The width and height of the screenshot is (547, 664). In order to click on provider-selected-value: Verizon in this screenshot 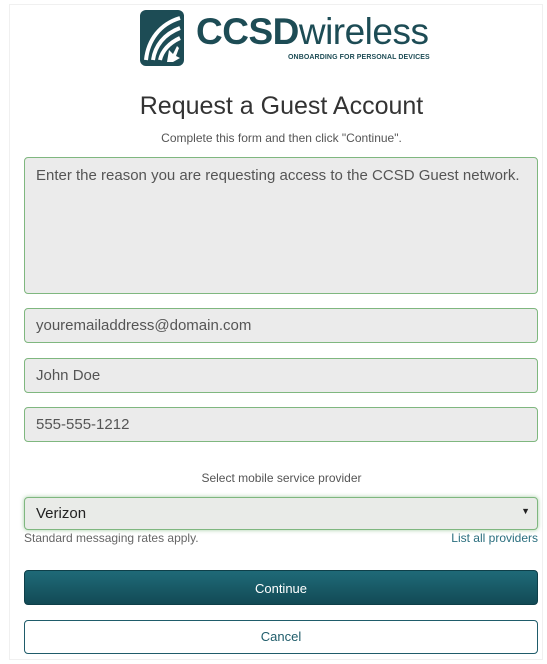, I will do `click(61, 513)`.